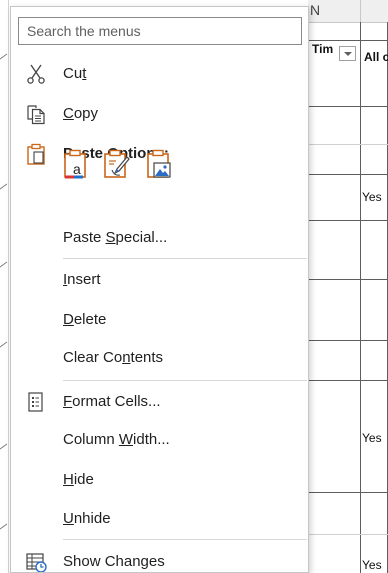 The width and height of the screenshot is (388, 573). What do you see at coordinates (85, 319) in the screenshot?
I see `menu-item-label: Delete` at bounding box center [85, 319].